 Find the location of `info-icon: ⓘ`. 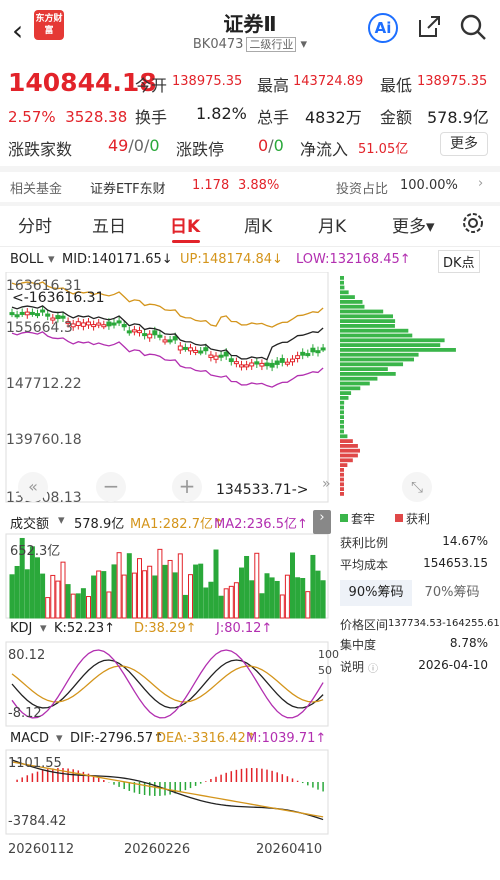

info-icon: ⓘ is located at coordinates (373, 669).